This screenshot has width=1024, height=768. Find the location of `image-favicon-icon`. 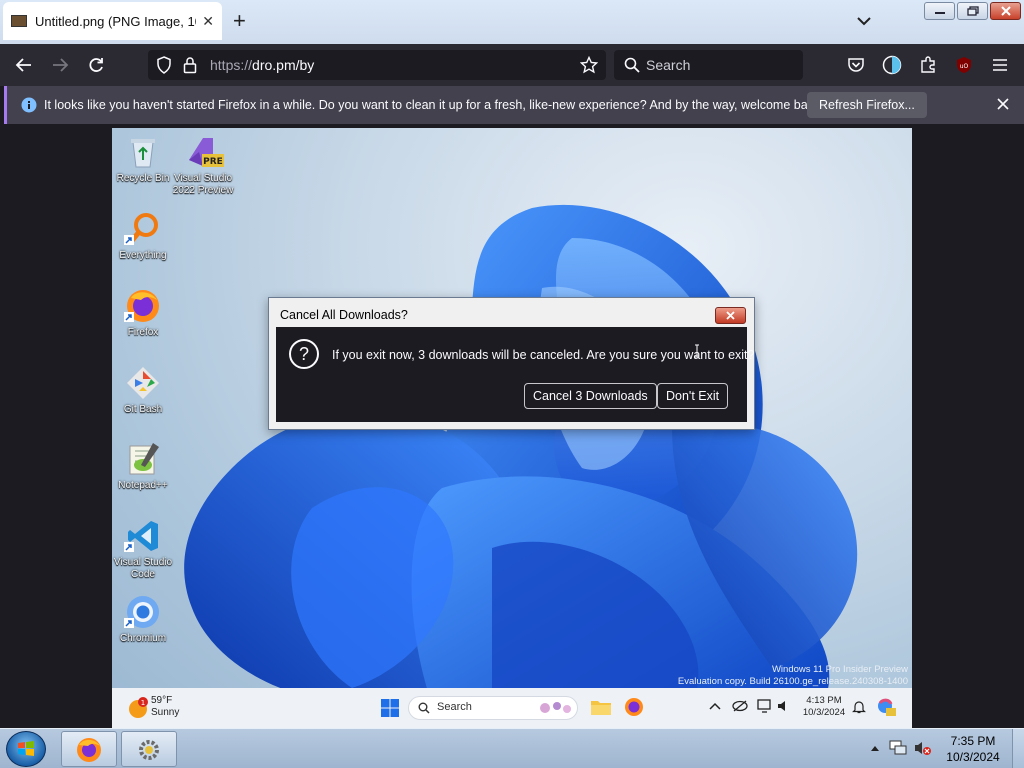

image-favicon-icon is located at coordinates (19, 21).